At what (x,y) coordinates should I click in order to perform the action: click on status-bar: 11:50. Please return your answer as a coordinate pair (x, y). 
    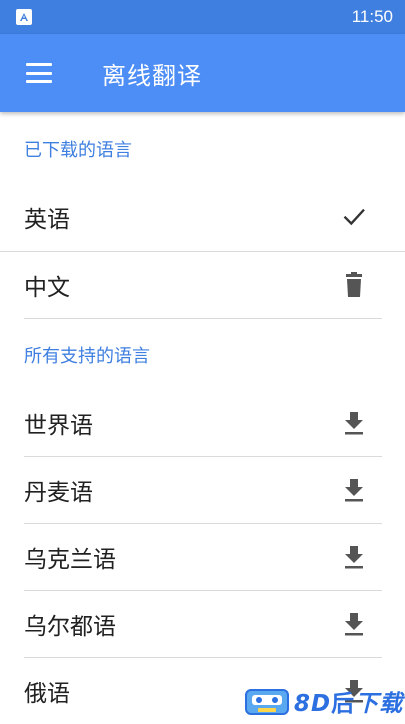
    Looking at the image, I should click on (202, 17).